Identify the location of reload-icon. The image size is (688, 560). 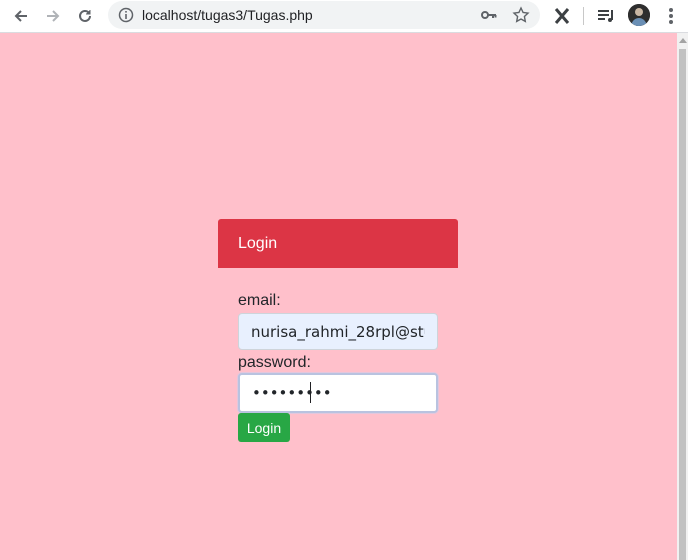
(85, 16).